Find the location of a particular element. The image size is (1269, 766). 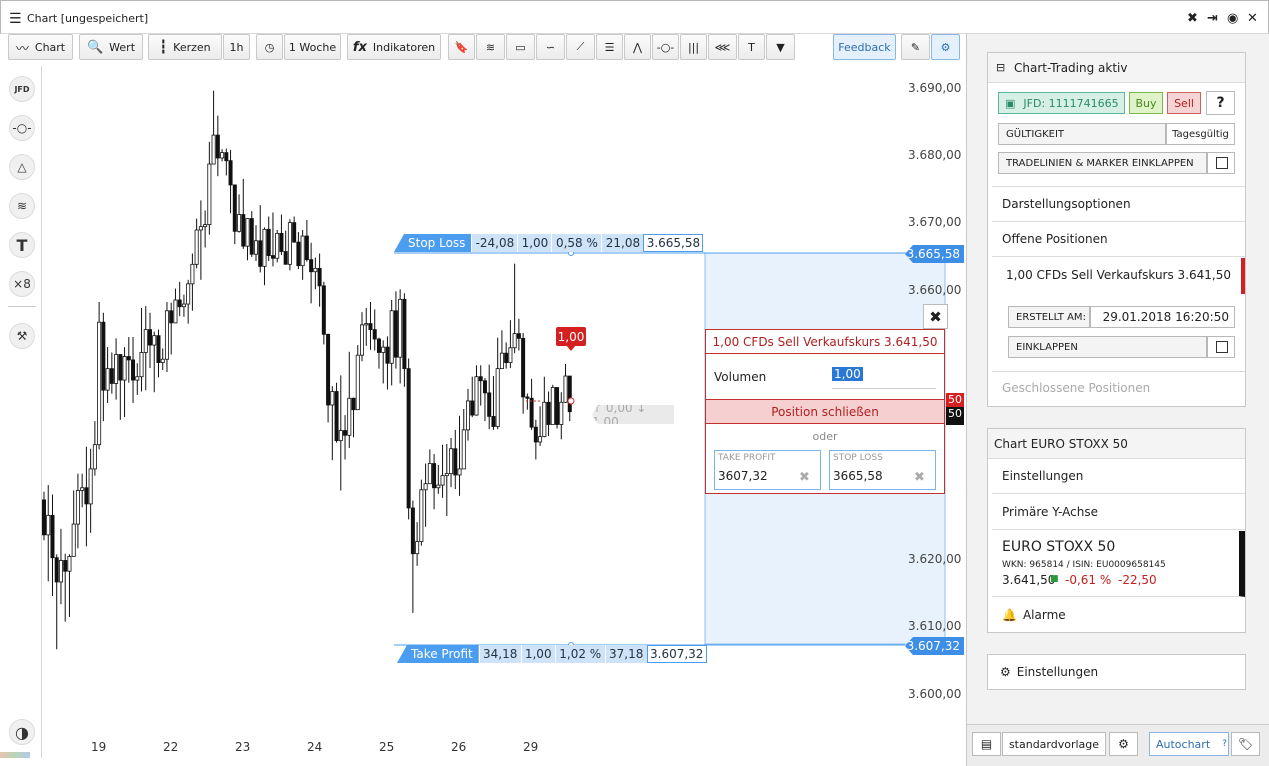

validity-select: Tagesgültig is located at coordinates (1200, 134).